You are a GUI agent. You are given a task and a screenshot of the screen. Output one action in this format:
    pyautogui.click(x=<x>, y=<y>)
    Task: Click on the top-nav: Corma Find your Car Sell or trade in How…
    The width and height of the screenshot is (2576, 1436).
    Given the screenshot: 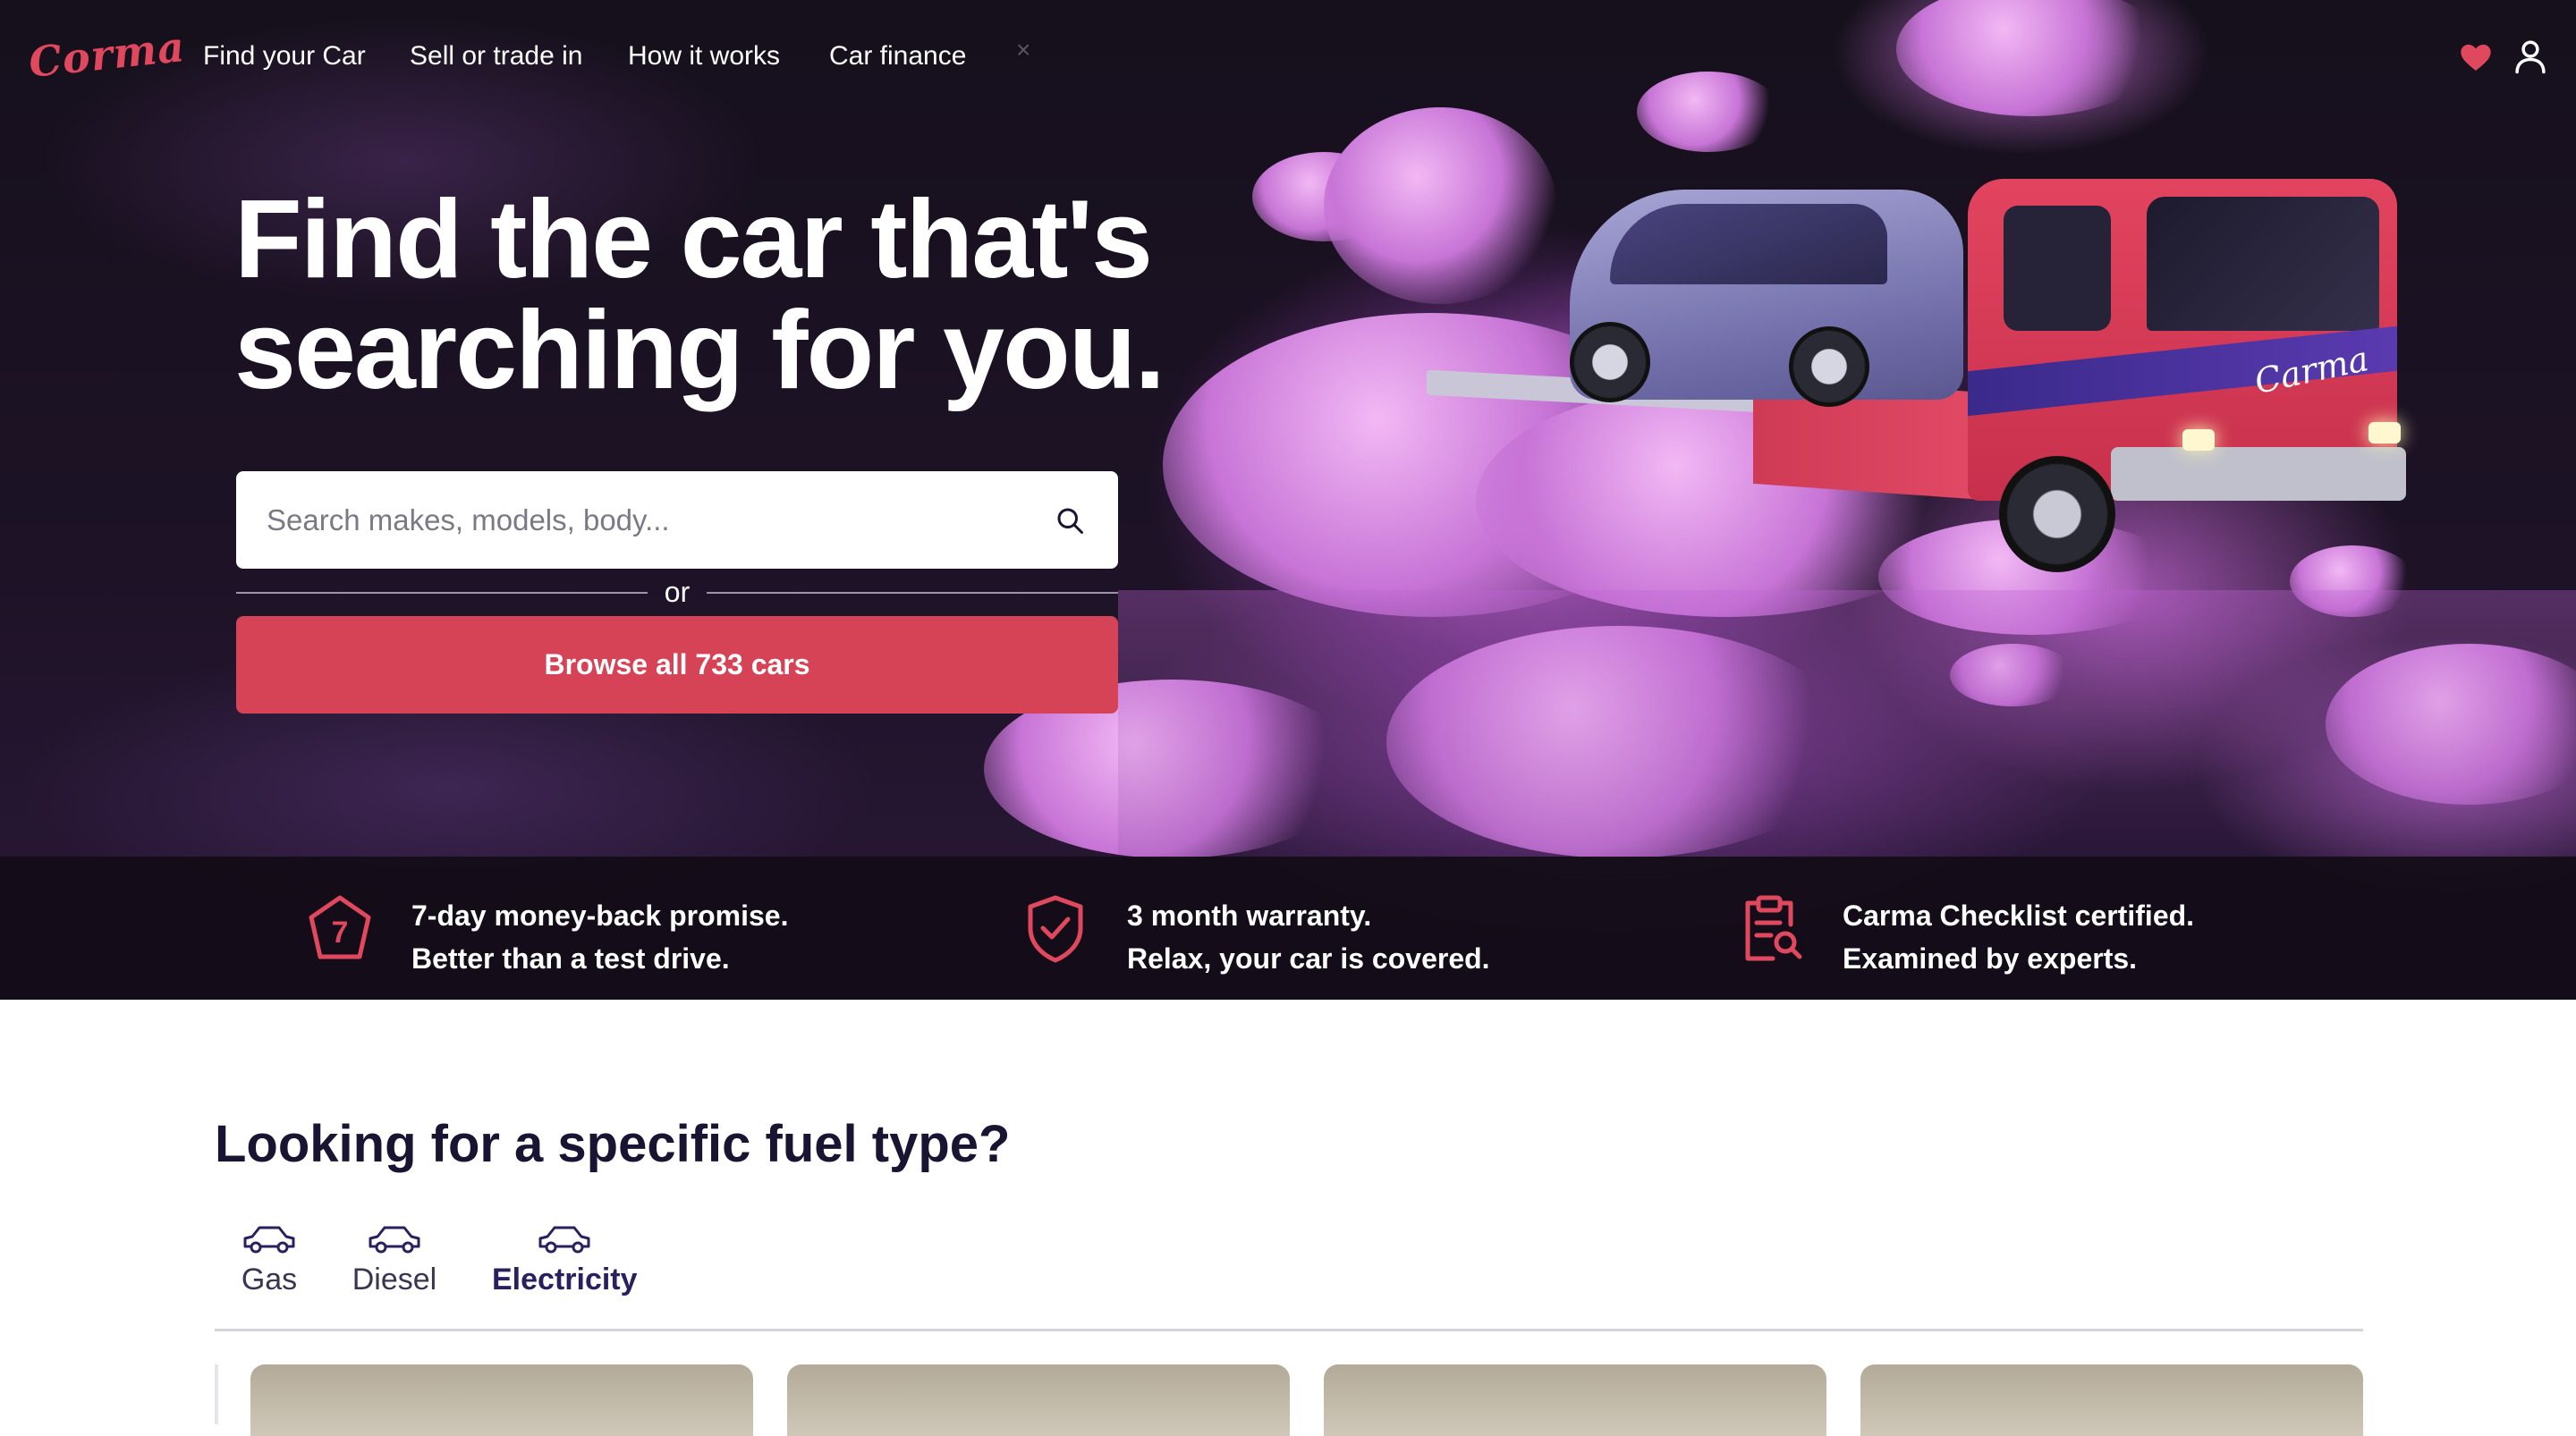 What is the action you would take?
    pyautogui.click(x=1288, y=58)
    